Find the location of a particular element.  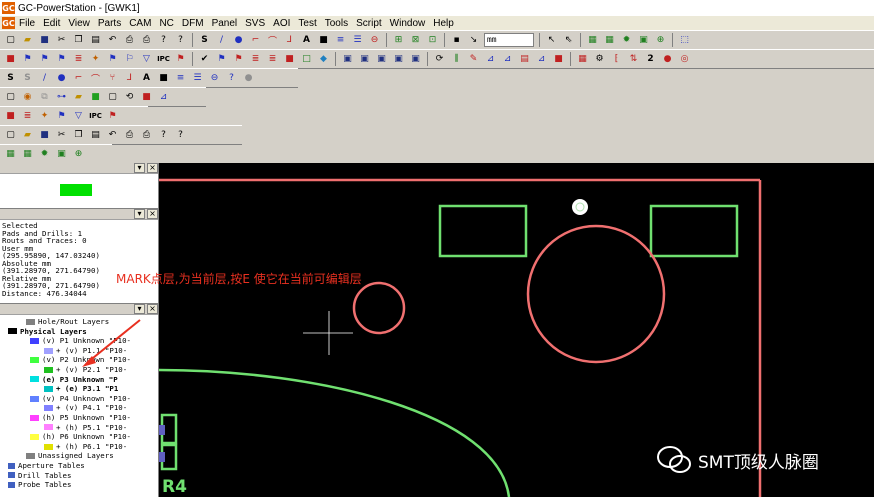

menu-tools: Tools is located at coordinates (336, 23).